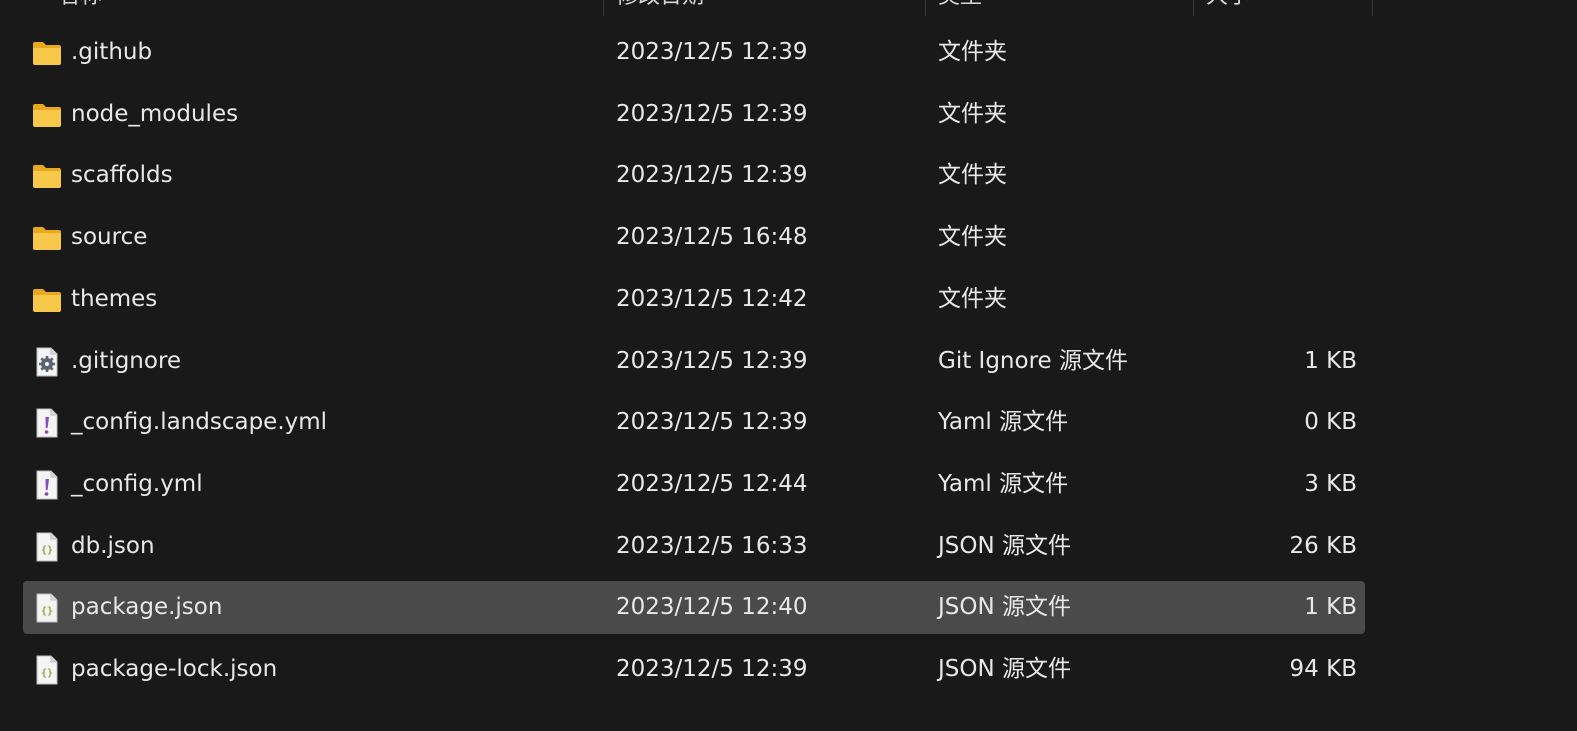  I want to click on file-row: node_modules 2023/12/5 12:39 文件夹, so click(694, 114).